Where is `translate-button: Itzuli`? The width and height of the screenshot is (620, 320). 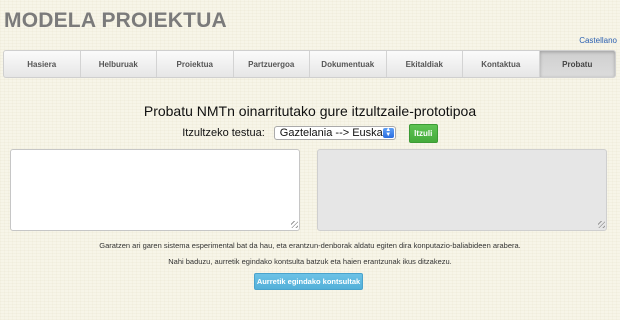
translate-button: Itzuli is located at coordinates (423, 133).